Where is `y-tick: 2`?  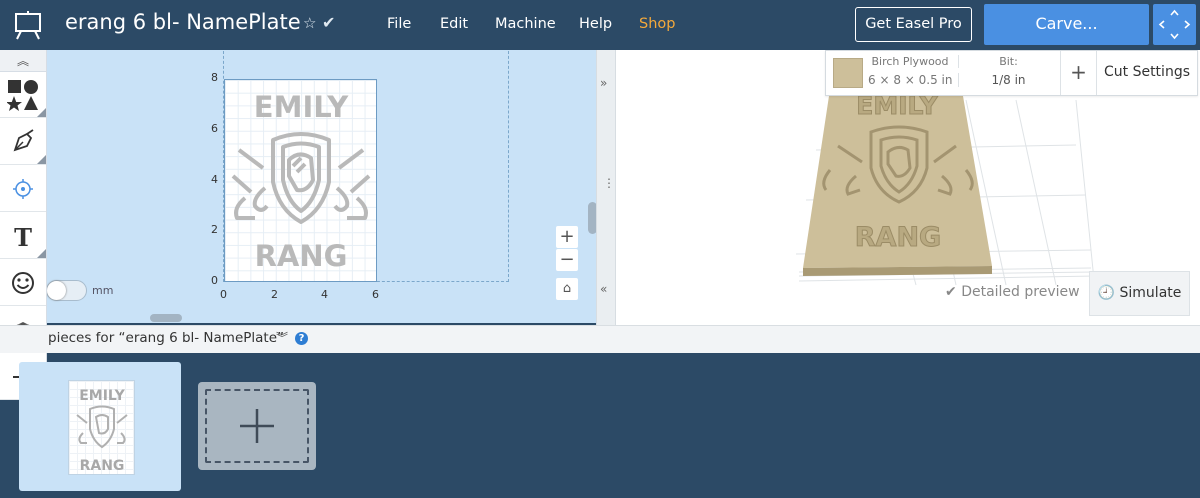
y-tick: 2 is located at coordinates (214, 229).